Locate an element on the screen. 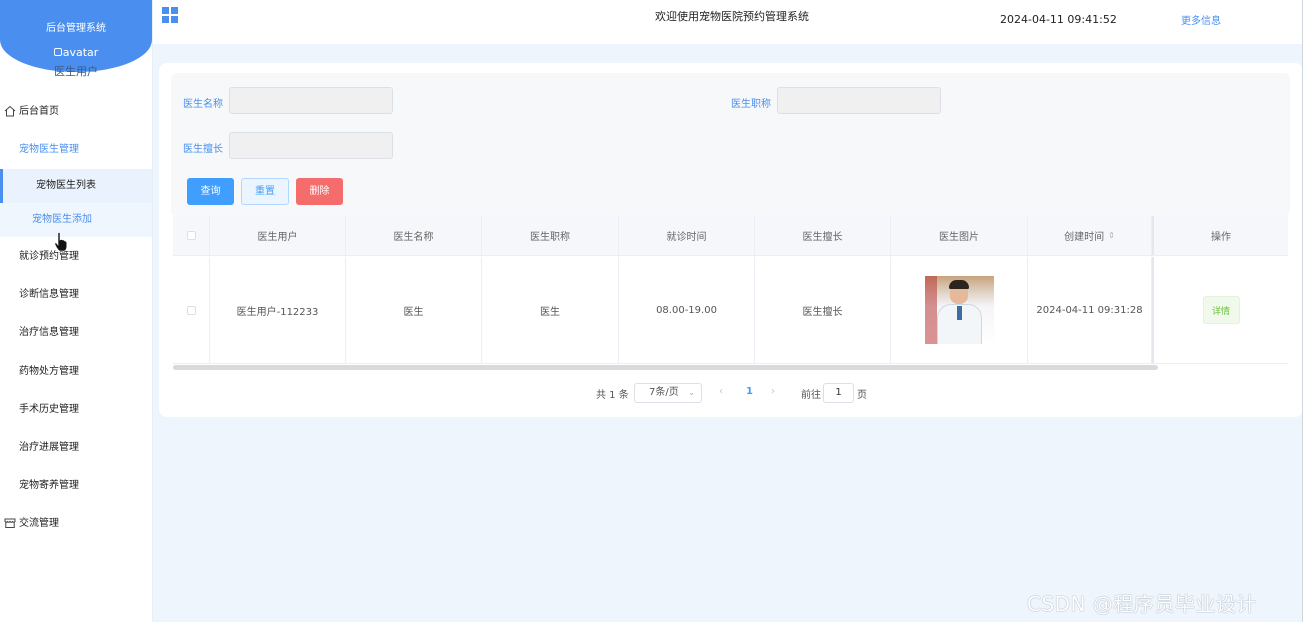  page-suffix: 页 is located at coordinates (862, 395).